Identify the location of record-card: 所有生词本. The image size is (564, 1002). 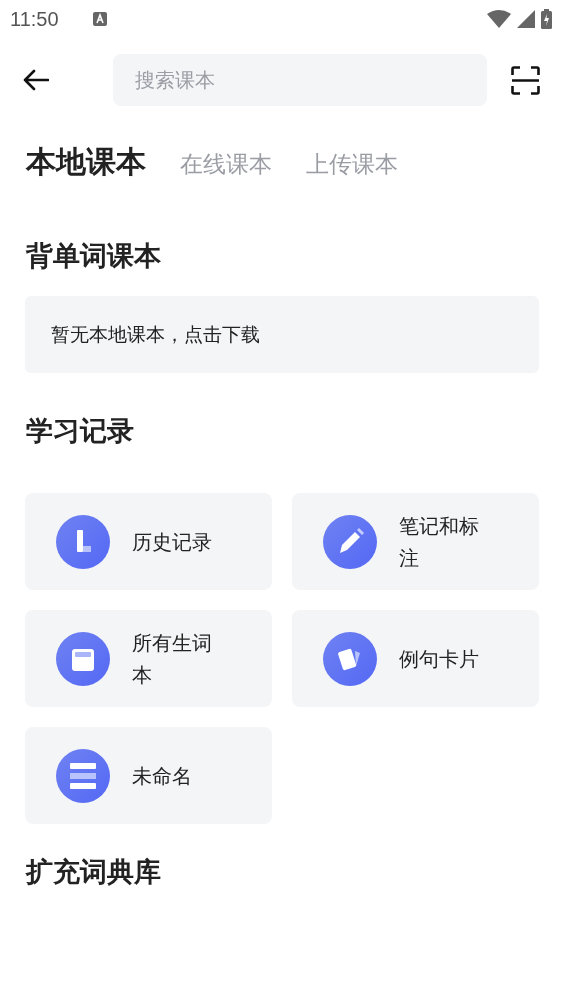
(148, 658).